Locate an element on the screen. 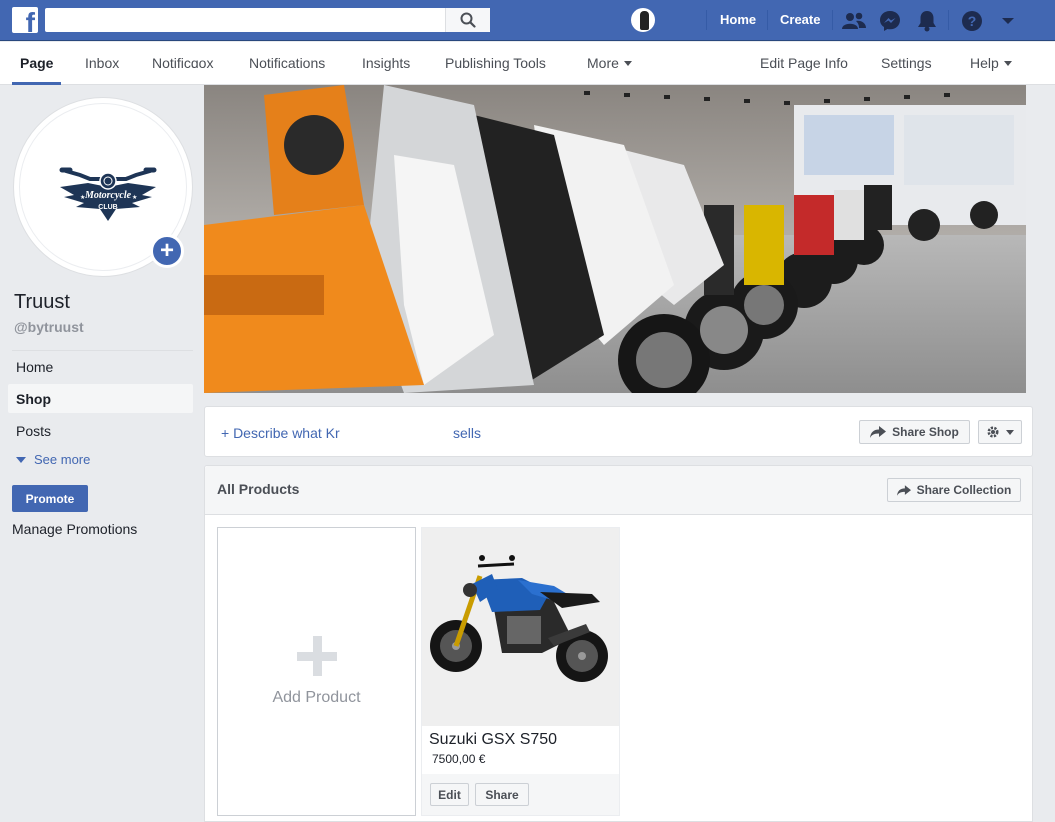  see-more-link: See more is located at coordinates (53, 459).